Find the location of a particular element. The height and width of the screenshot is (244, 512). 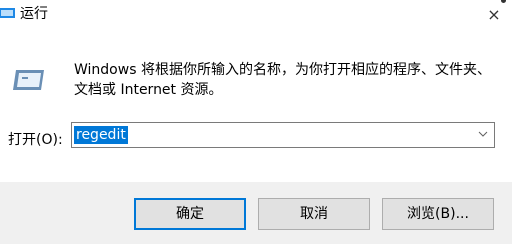

title-bar: 运行 × is located at coordinates (256, 14).